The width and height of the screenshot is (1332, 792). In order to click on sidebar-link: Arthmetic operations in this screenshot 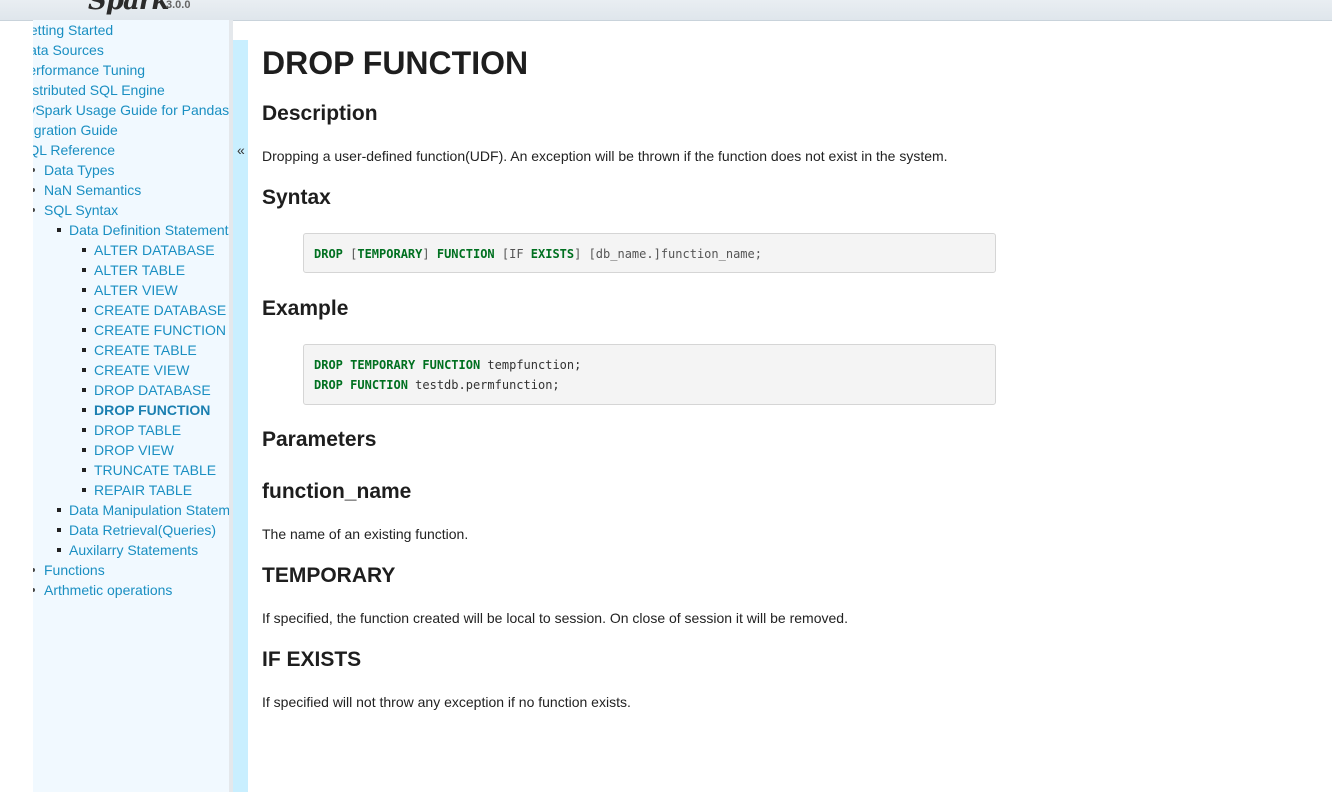, I will do `click(108, 590)`.